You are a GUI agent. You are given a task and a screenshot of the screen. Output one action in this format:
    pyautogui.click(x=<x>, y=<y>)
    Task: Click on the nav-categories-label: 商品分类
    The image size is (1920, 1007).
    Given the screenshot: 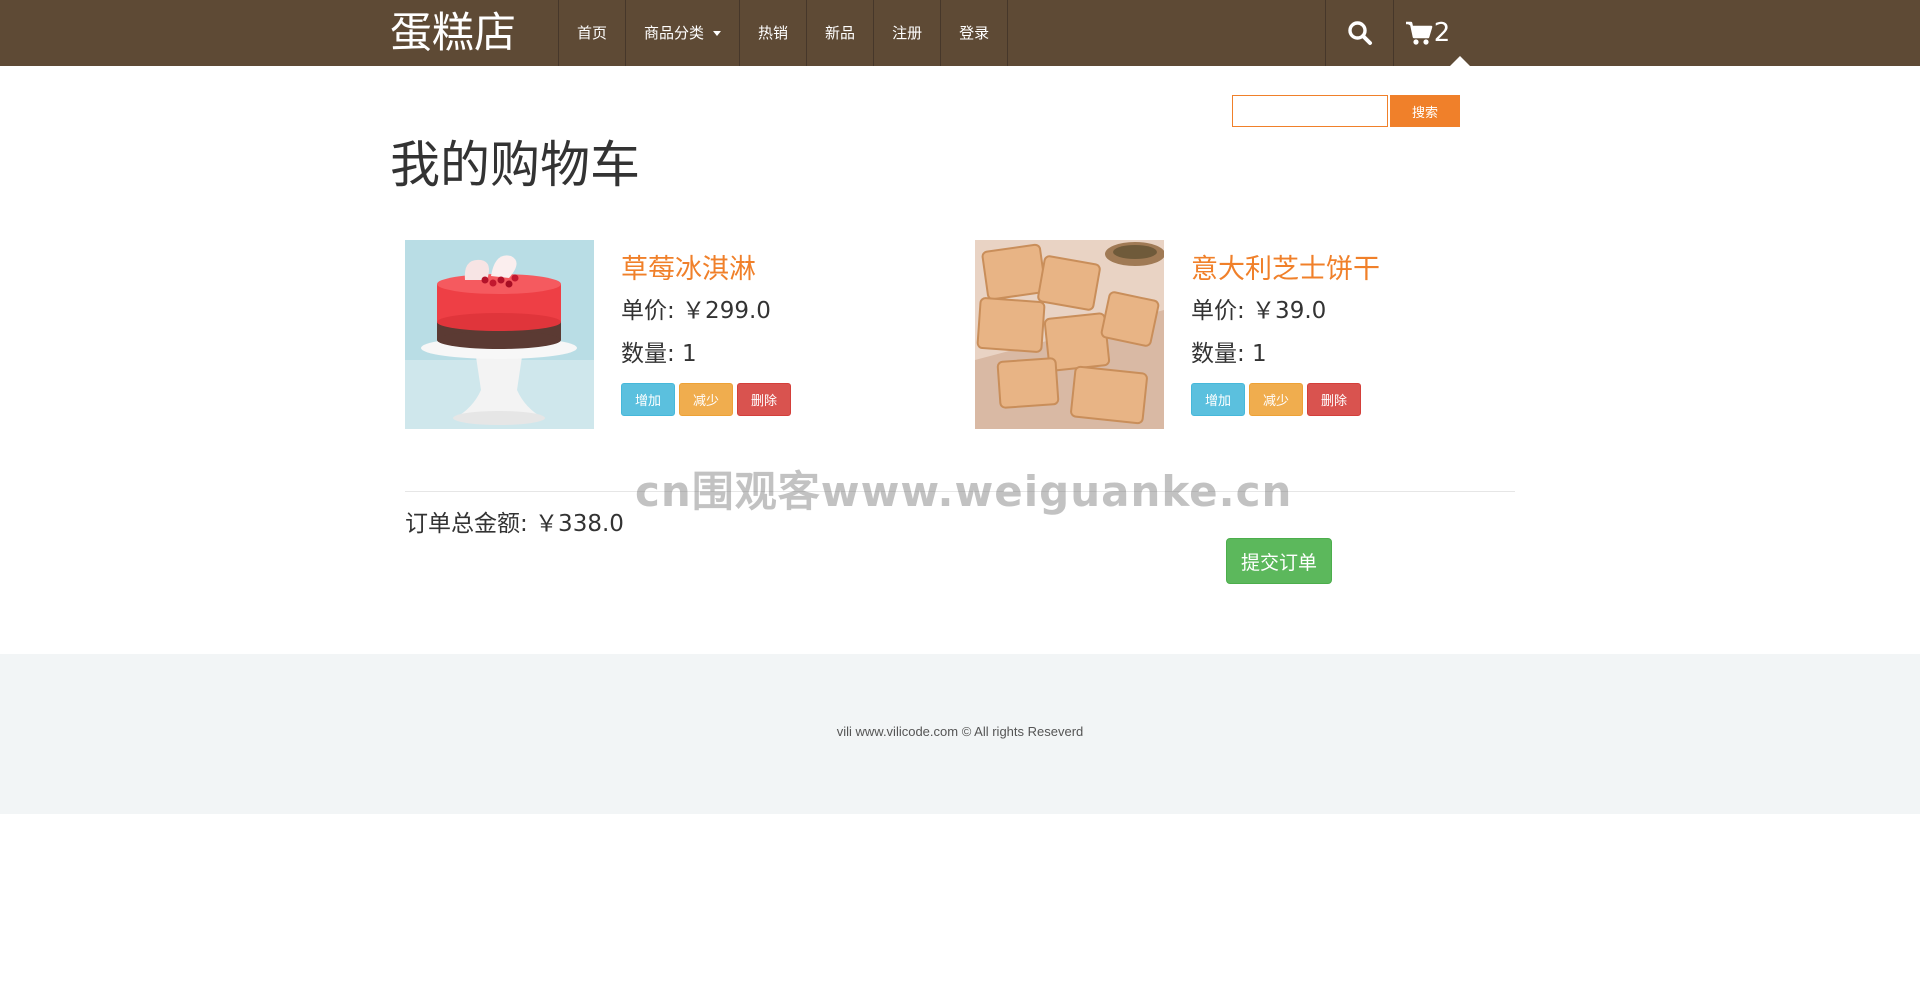 What is the action you would take?
    pyautogui.click(x=674, y=33)
    